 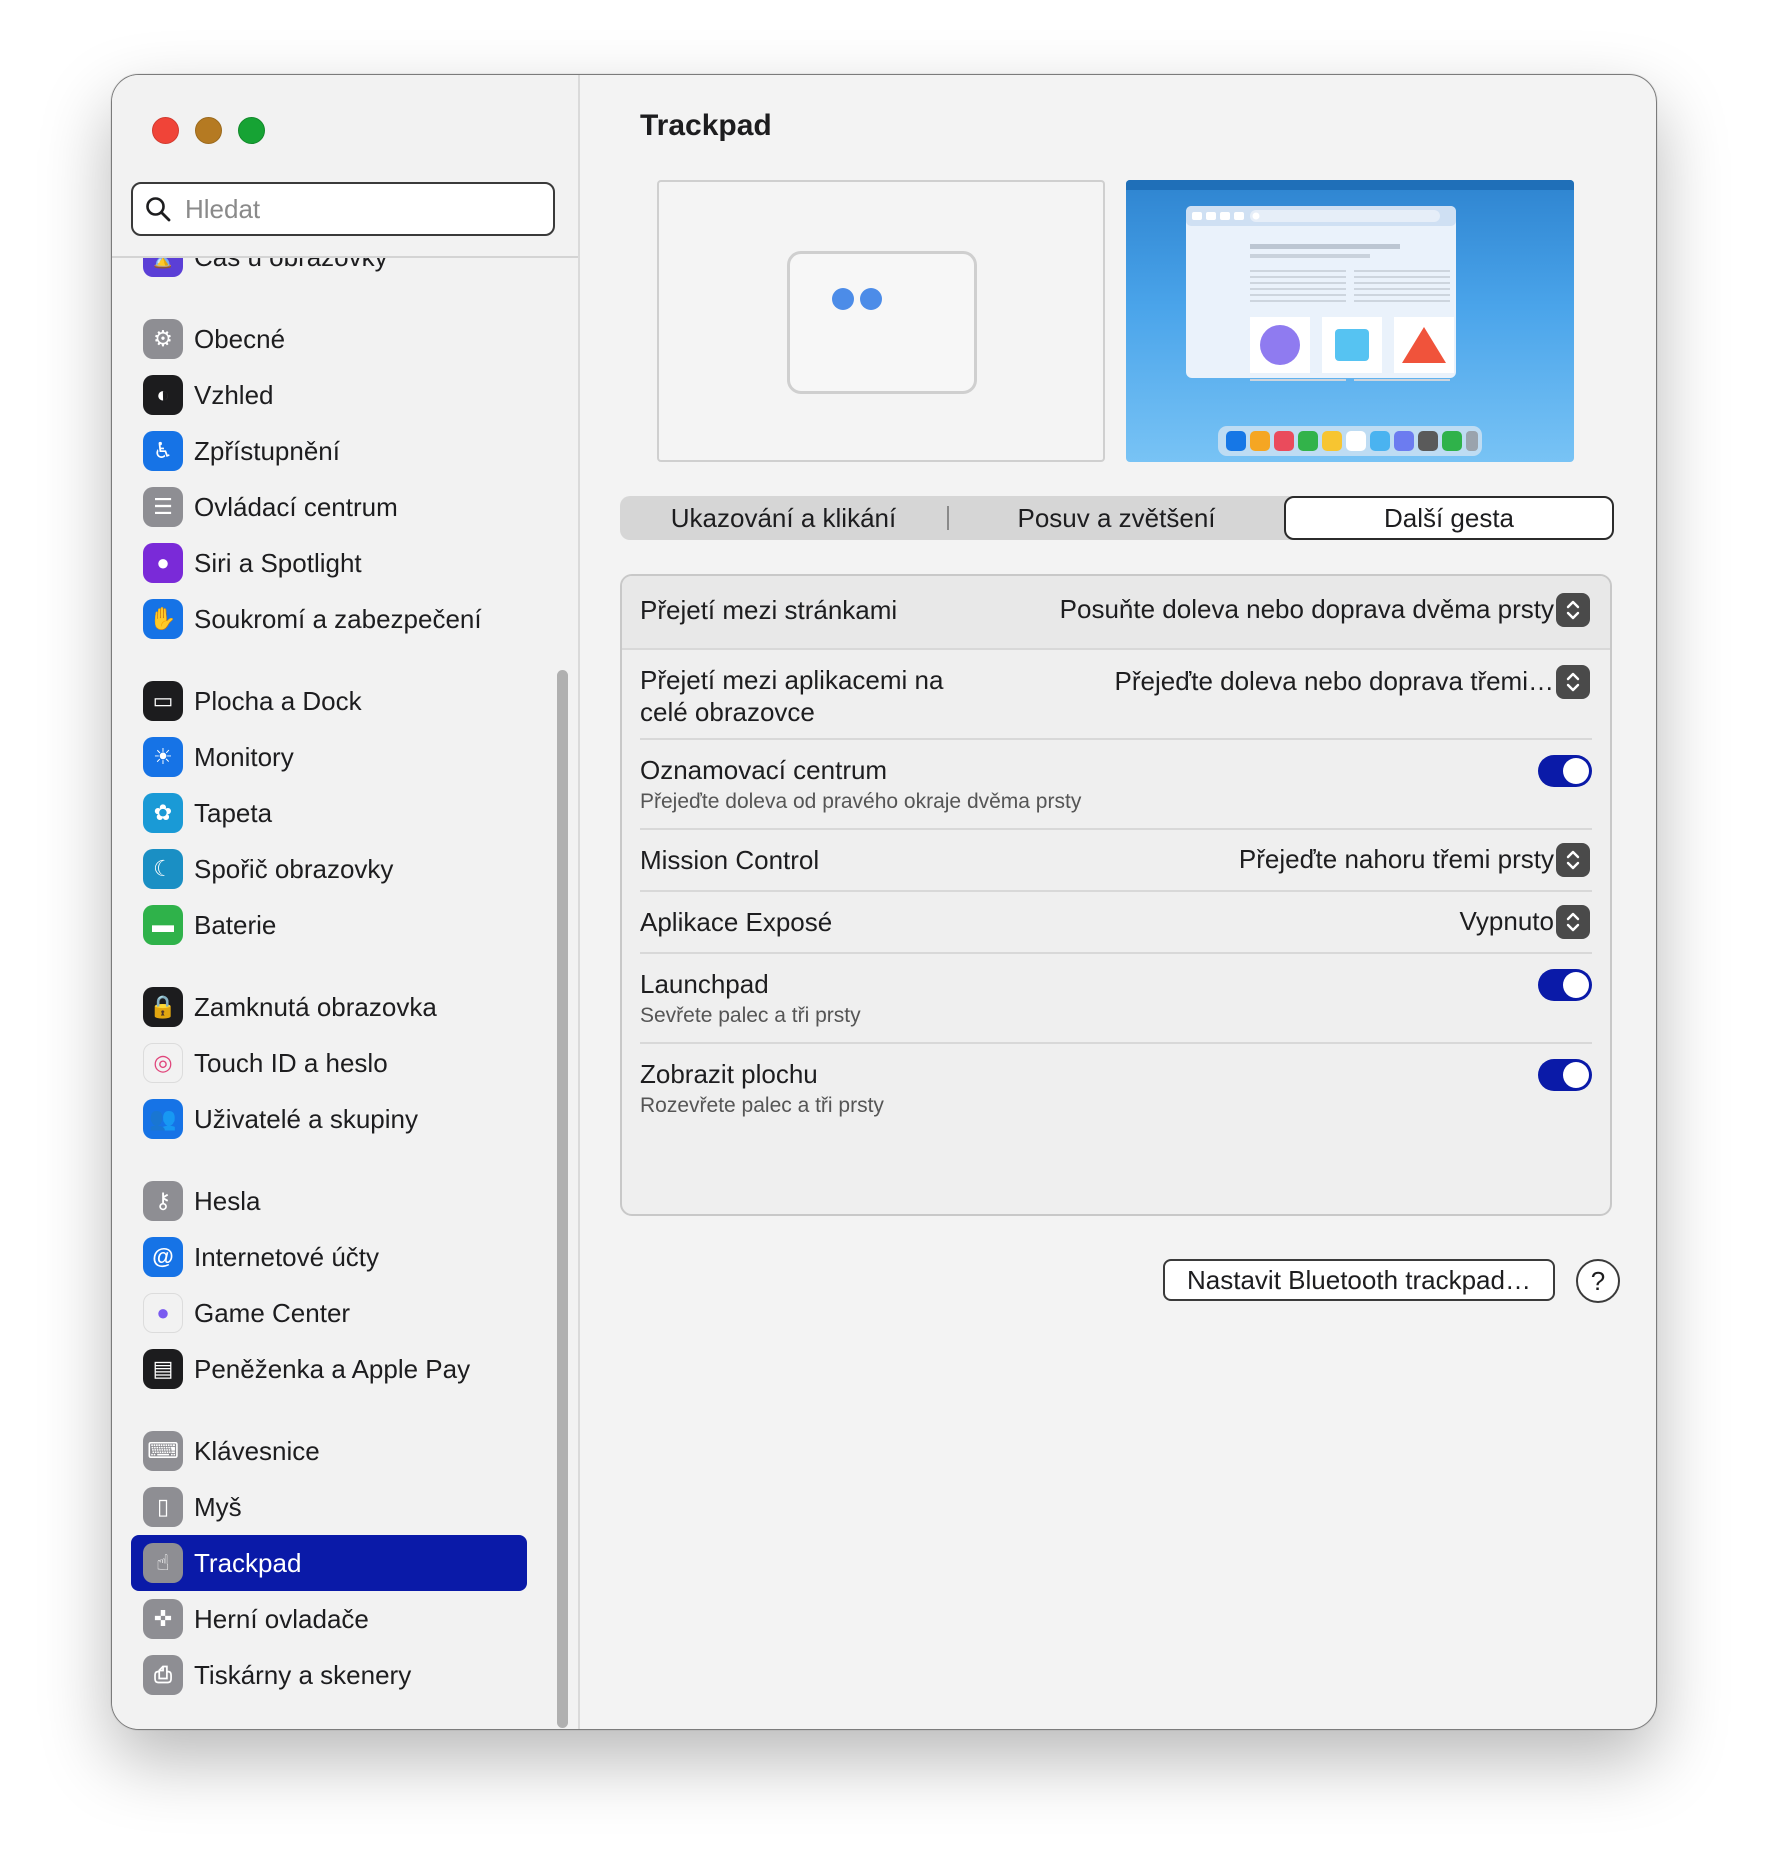 What do you see at coordinates (286, 1256) in the screenshot?
I see `sidebar-item-label: Internetové účty` at bounding box center [286, 1256].